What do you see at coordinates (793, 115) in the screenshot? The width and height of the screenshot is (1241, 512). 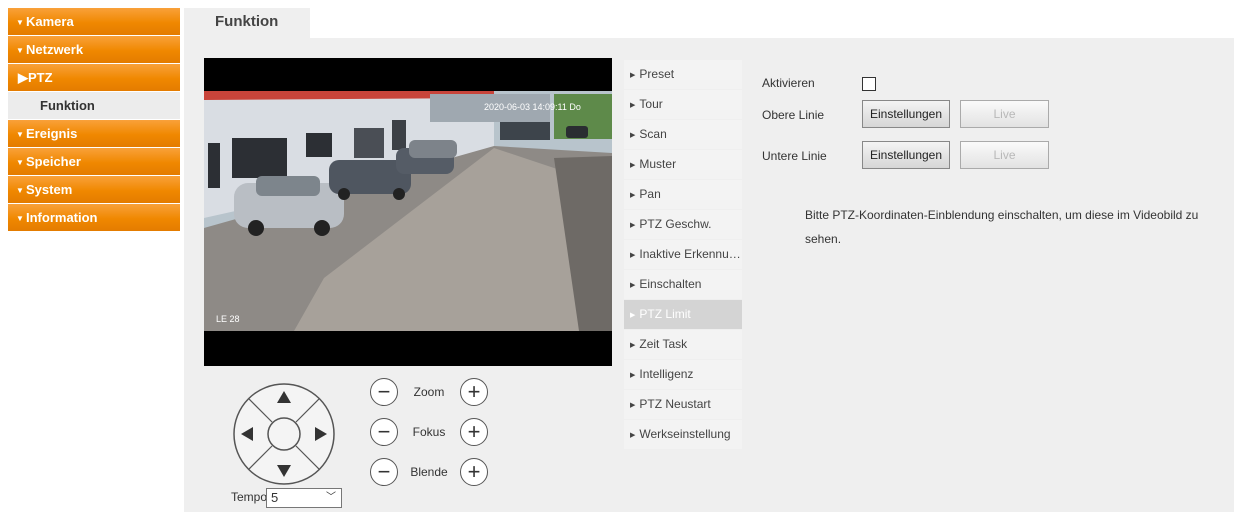 I see `upper-line-label: Obere Linie` at bounding box center [793, 115].